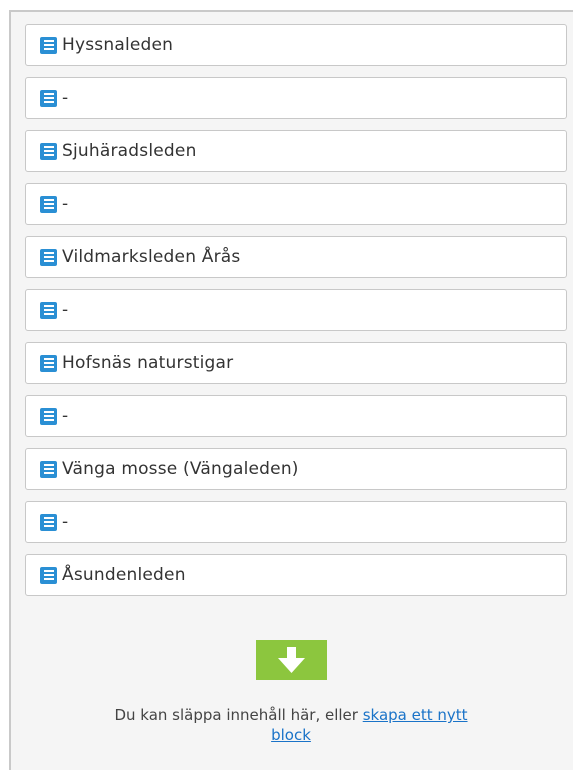 This screenshot has height=770, width=573. What do you see at coordinates (148, 363) in the screenshot?
I see `block-label: Hofsnäs naturstigar` at bounding box center [148, 363].